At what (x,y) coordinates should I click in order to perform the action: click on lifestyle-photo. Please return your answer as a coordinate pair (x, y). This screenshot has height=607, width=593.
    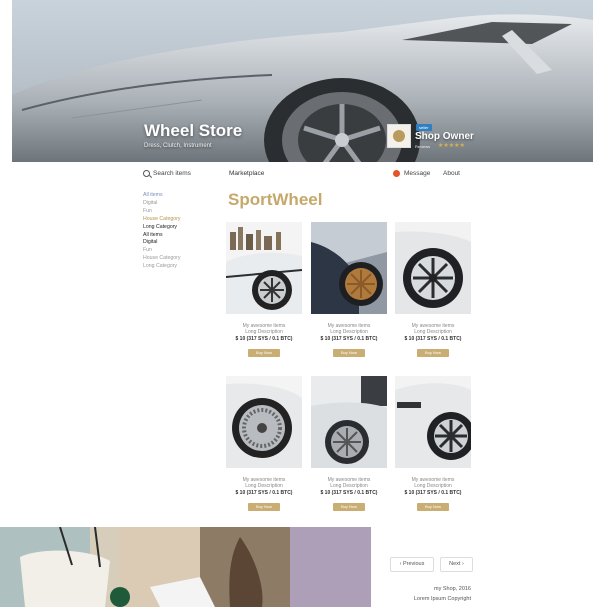
    Looking at the image, I should click on (185, 567).